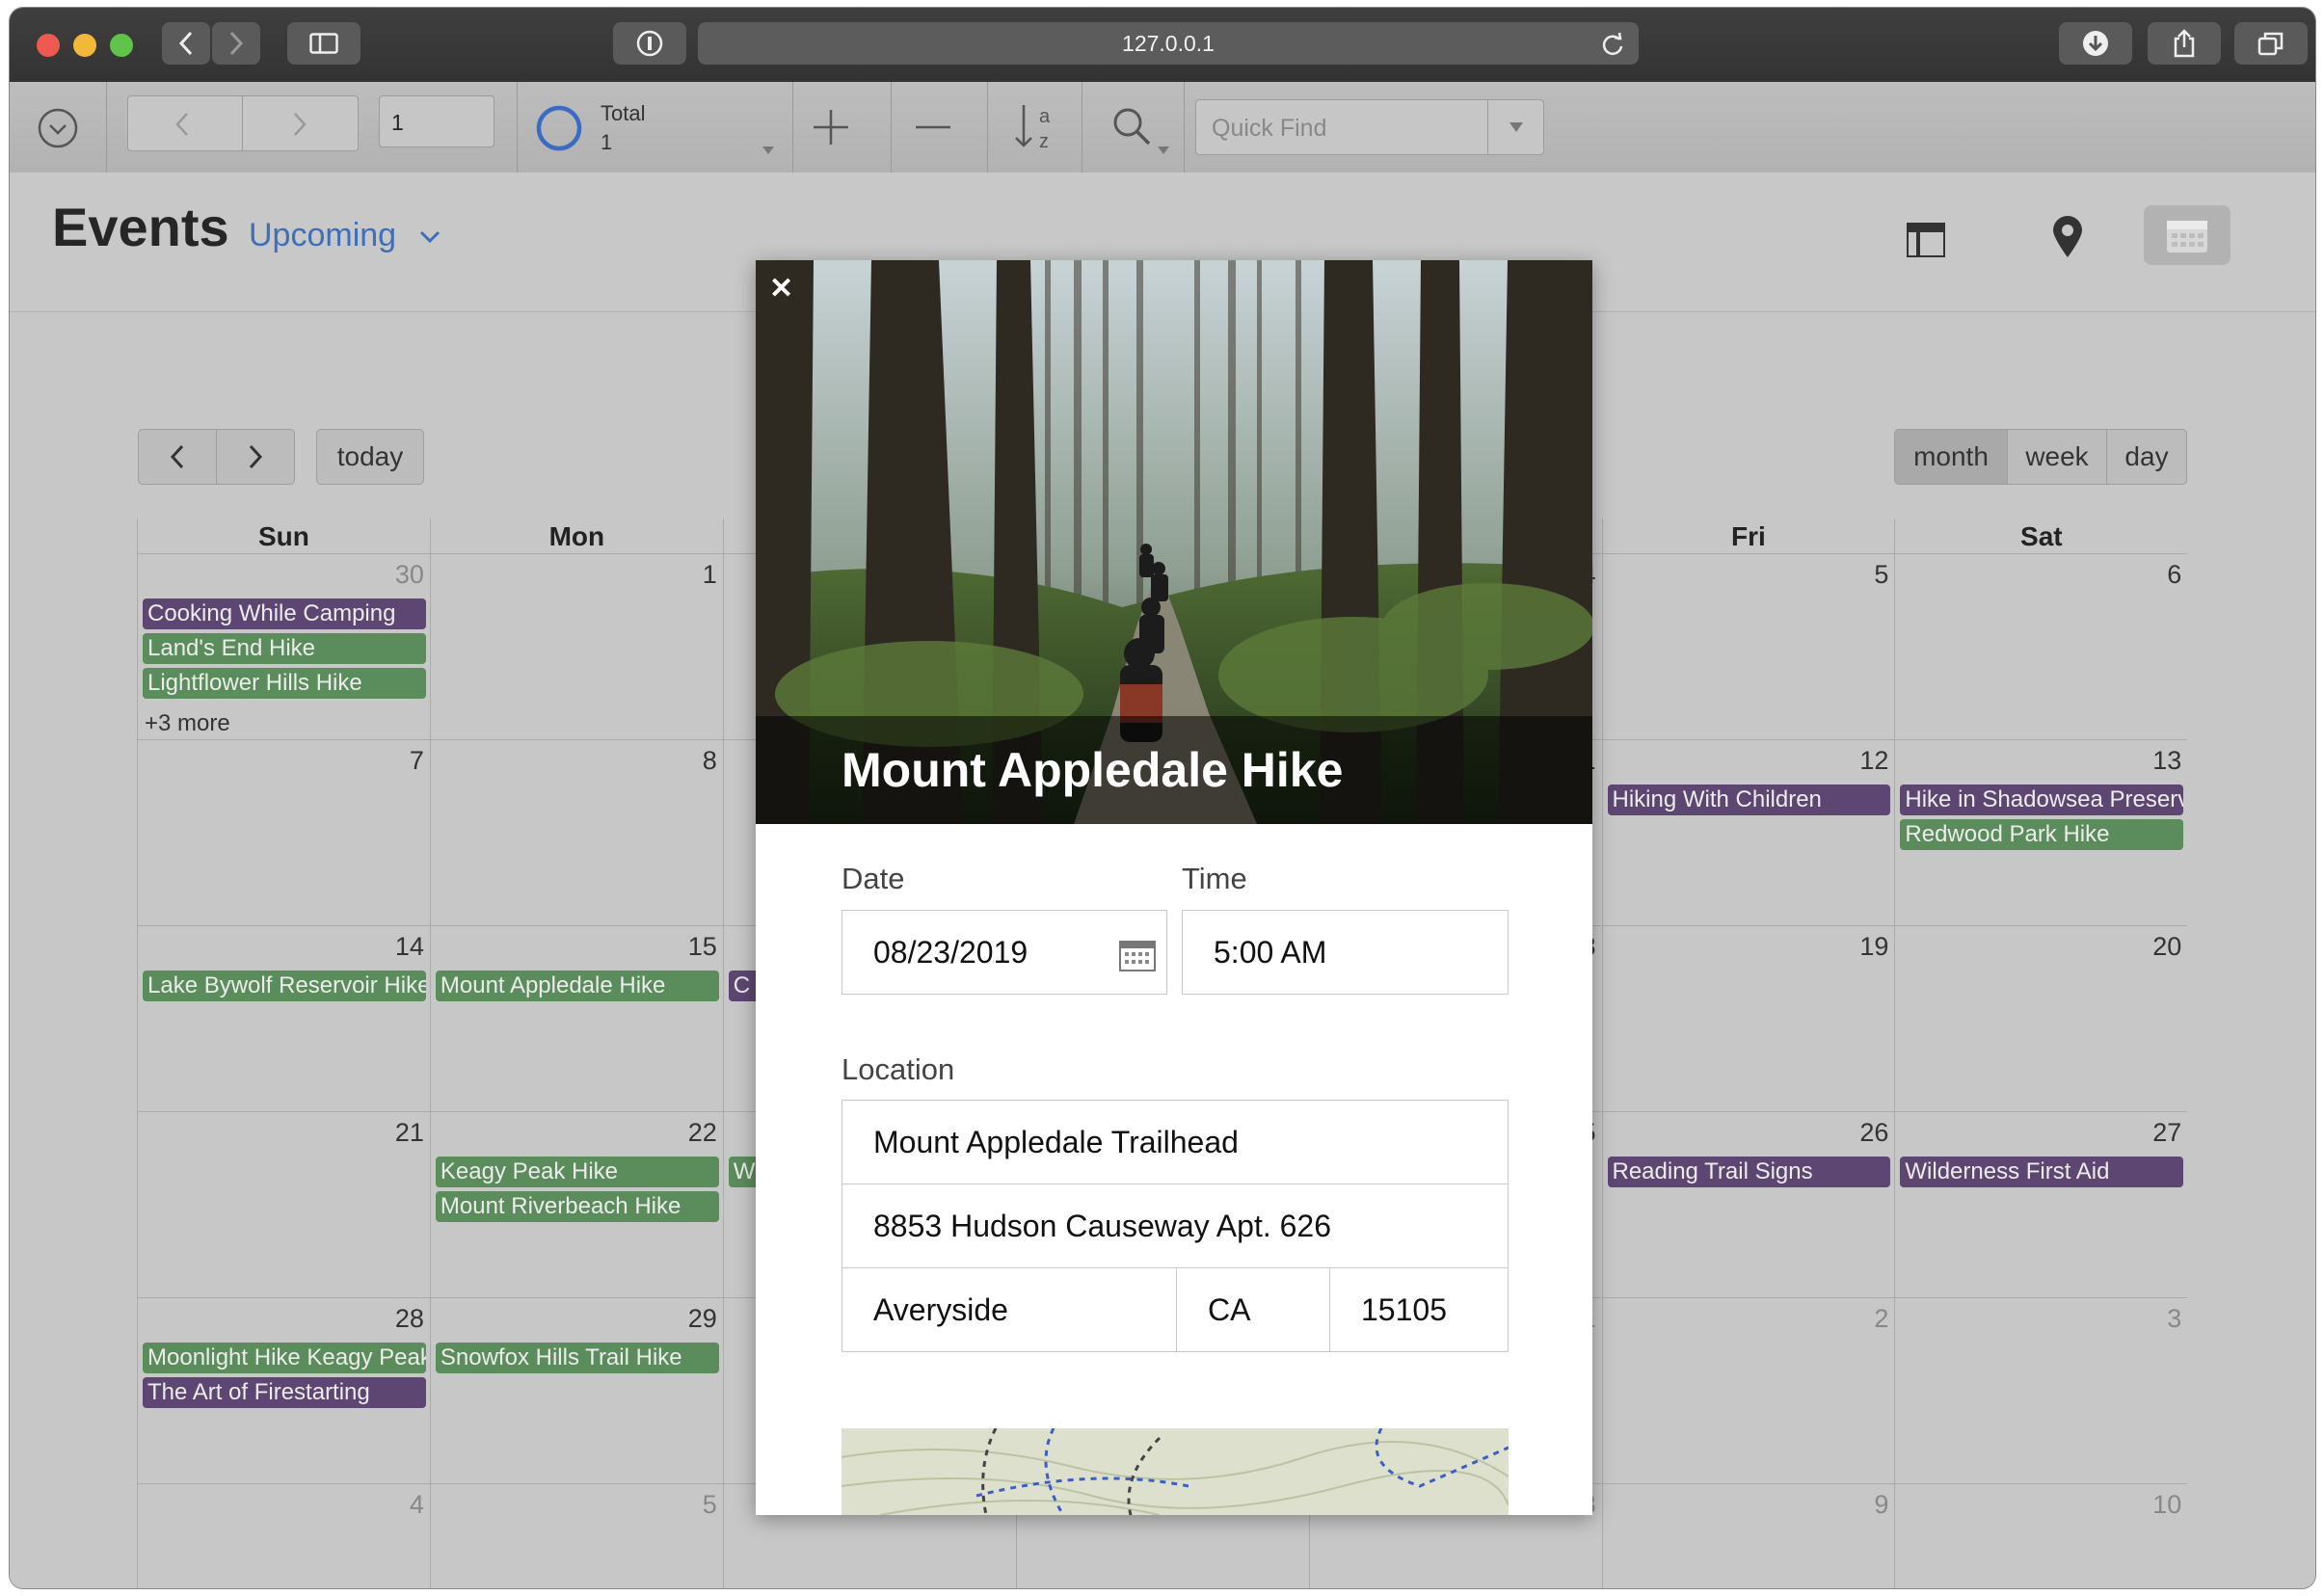  I want to click on day-cell: 21, so click(283, 1204).